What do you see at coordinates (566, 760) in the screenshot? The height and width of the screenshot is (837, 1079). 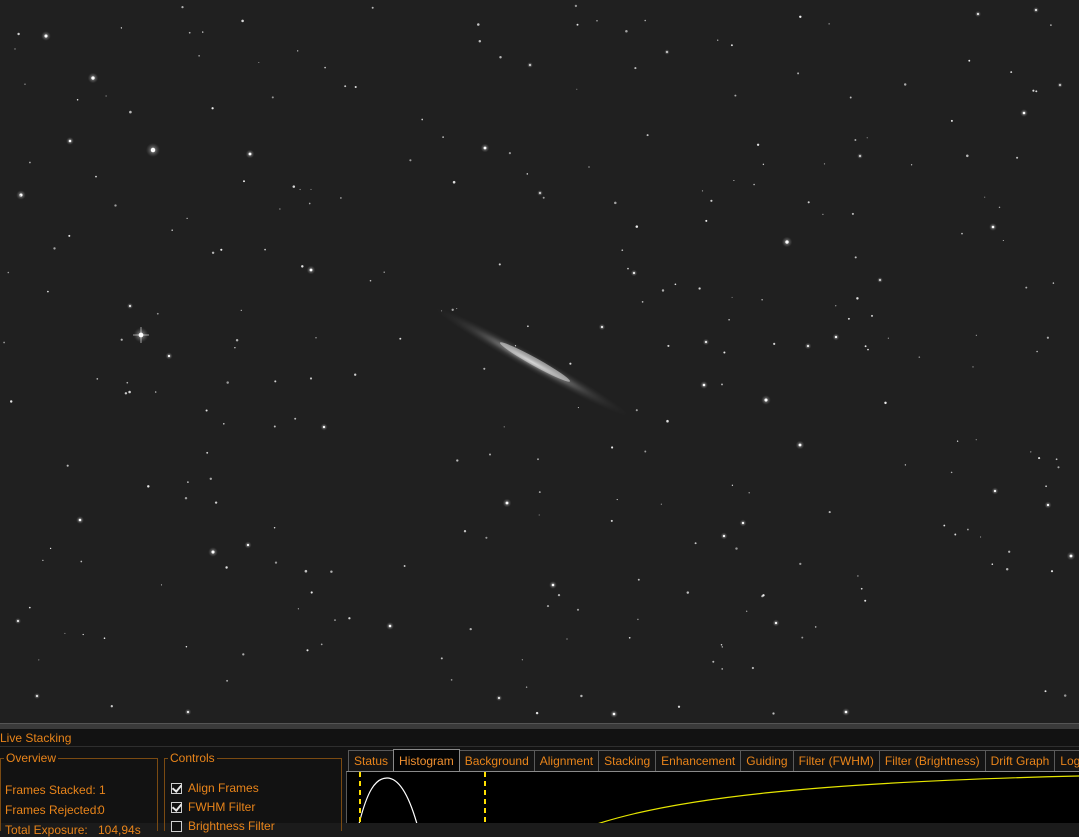 I see `tab-alignment: Alignment` at bounding box center [566, 760].